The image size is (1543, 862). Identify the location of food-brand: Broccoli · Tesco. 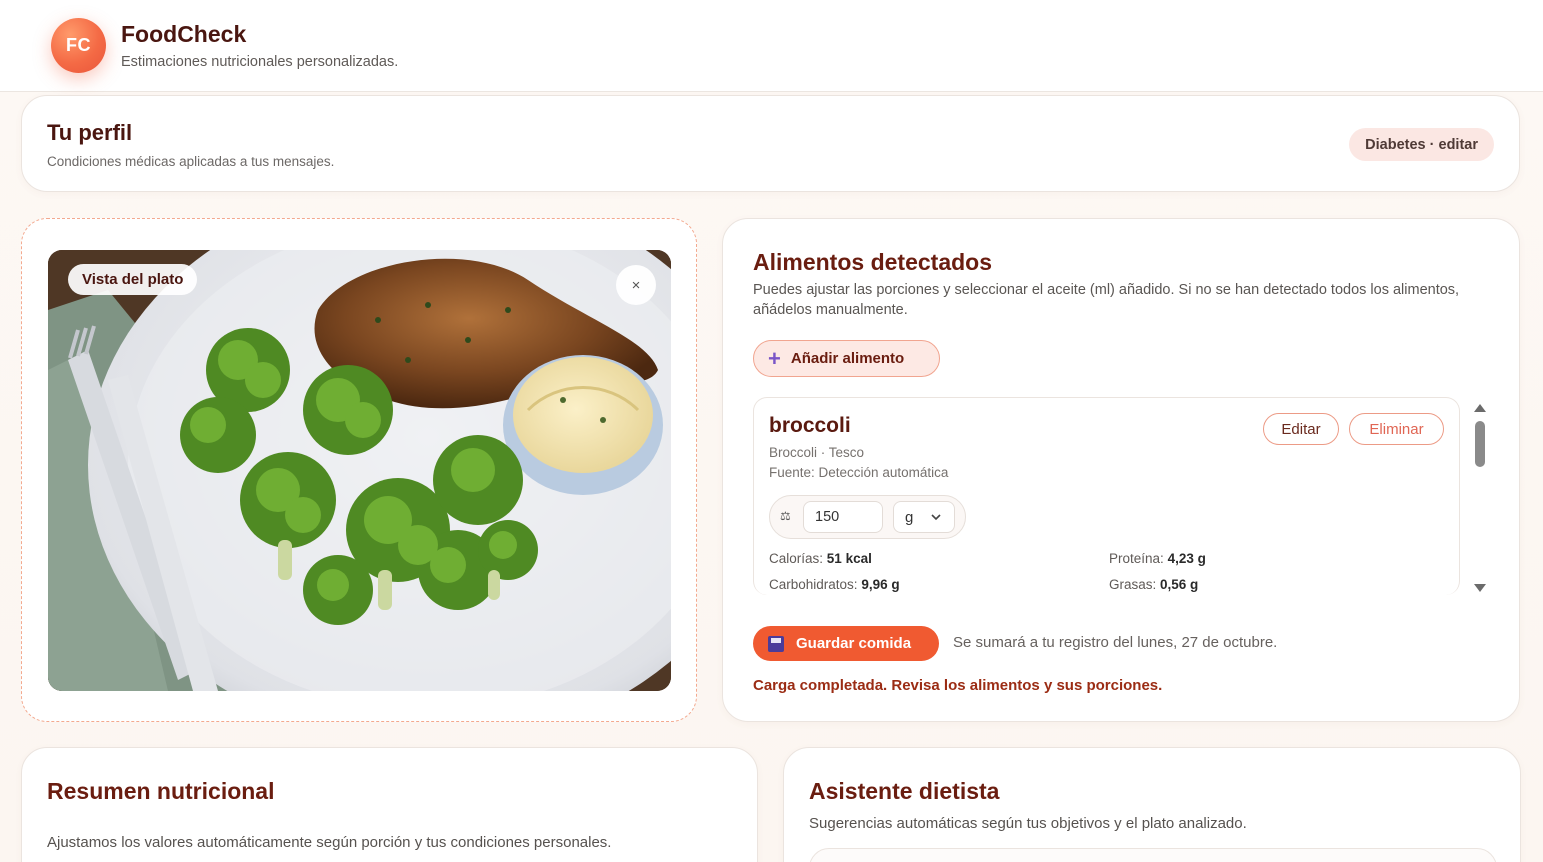
(817, 452).